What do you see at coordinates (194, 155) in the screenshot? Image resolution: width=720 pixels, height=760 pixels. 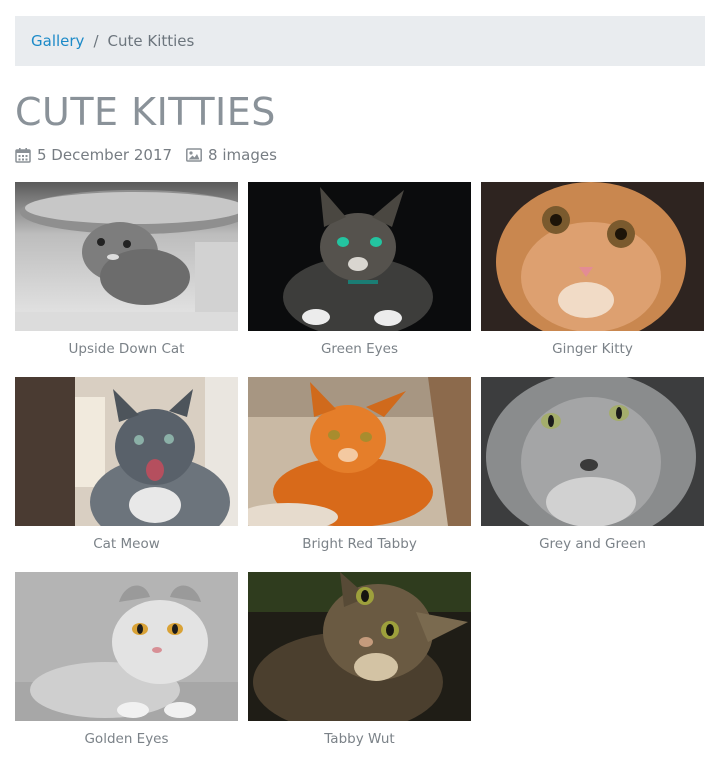 I see `image-icon` at bounding box center [194, 155].